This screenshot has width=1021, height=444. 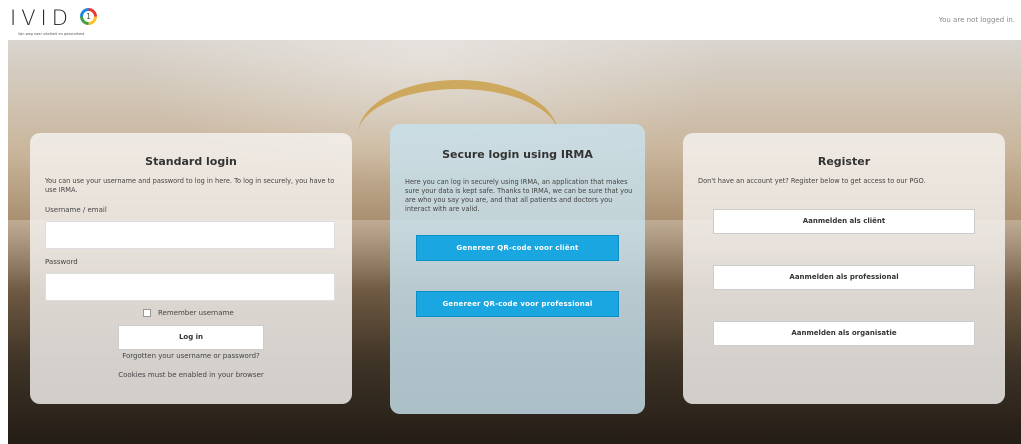 What do you see at coordinates (76, 210) in the screenshot?
I see `username-label: Username / email` at bounding box center [76, 210].